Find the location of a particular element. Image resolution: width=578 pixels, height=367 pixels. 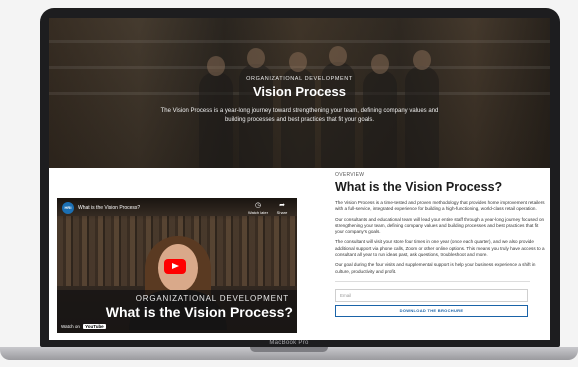

watch-on-label: Watch on is located at coordinates (70, 326).